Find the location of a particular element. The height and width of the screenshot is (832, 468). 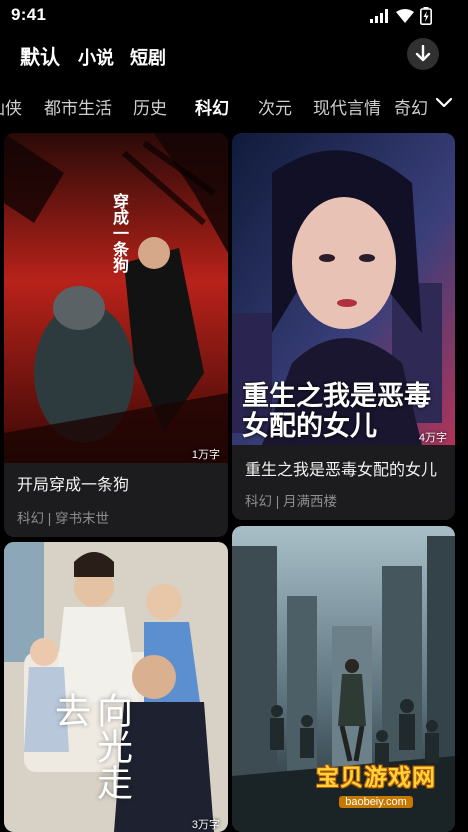

book-title: 重生之我是恶毒女配的女儿 is located at coordinates (341, 470).